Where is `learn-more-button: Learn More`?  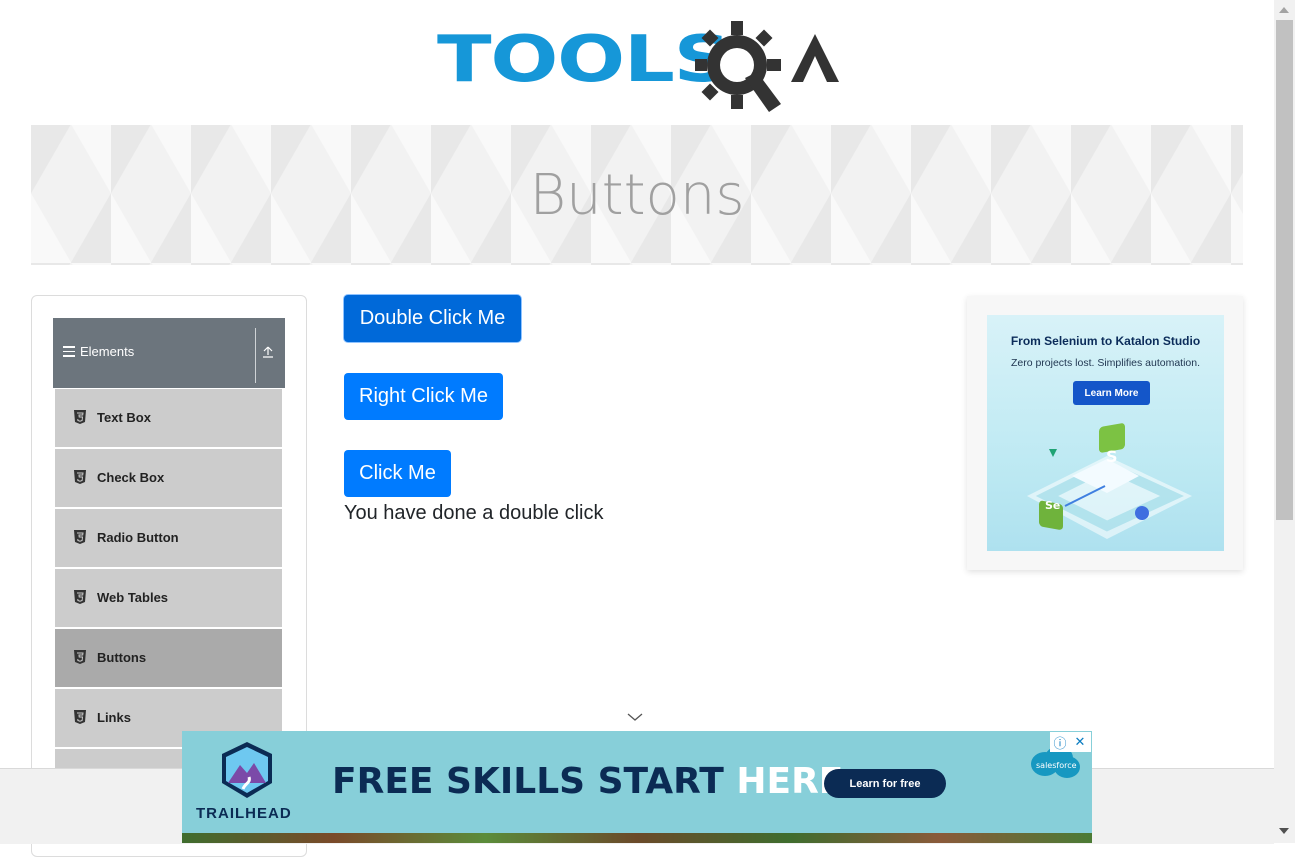
learn-more-button: Learn More is located at coordinates (1111, 393).